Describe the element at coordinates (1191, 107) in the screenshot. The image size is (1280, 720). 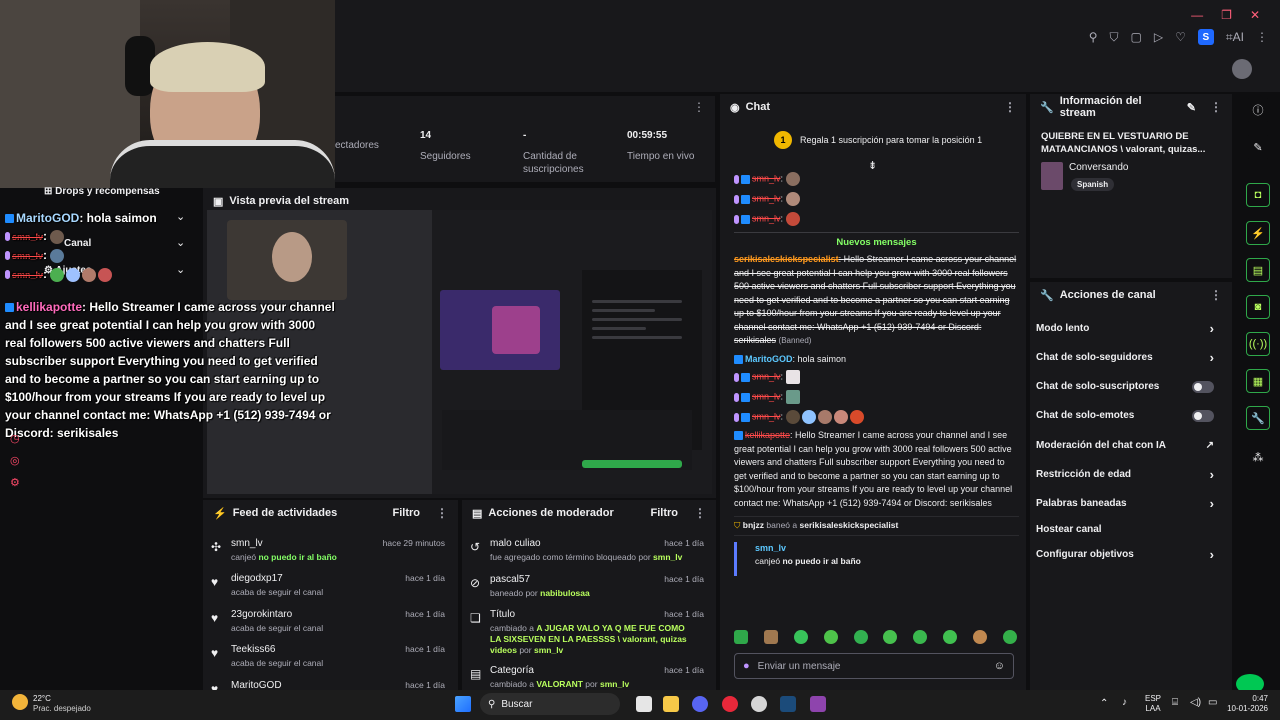
I see `edit-icon: ✎` at that location.